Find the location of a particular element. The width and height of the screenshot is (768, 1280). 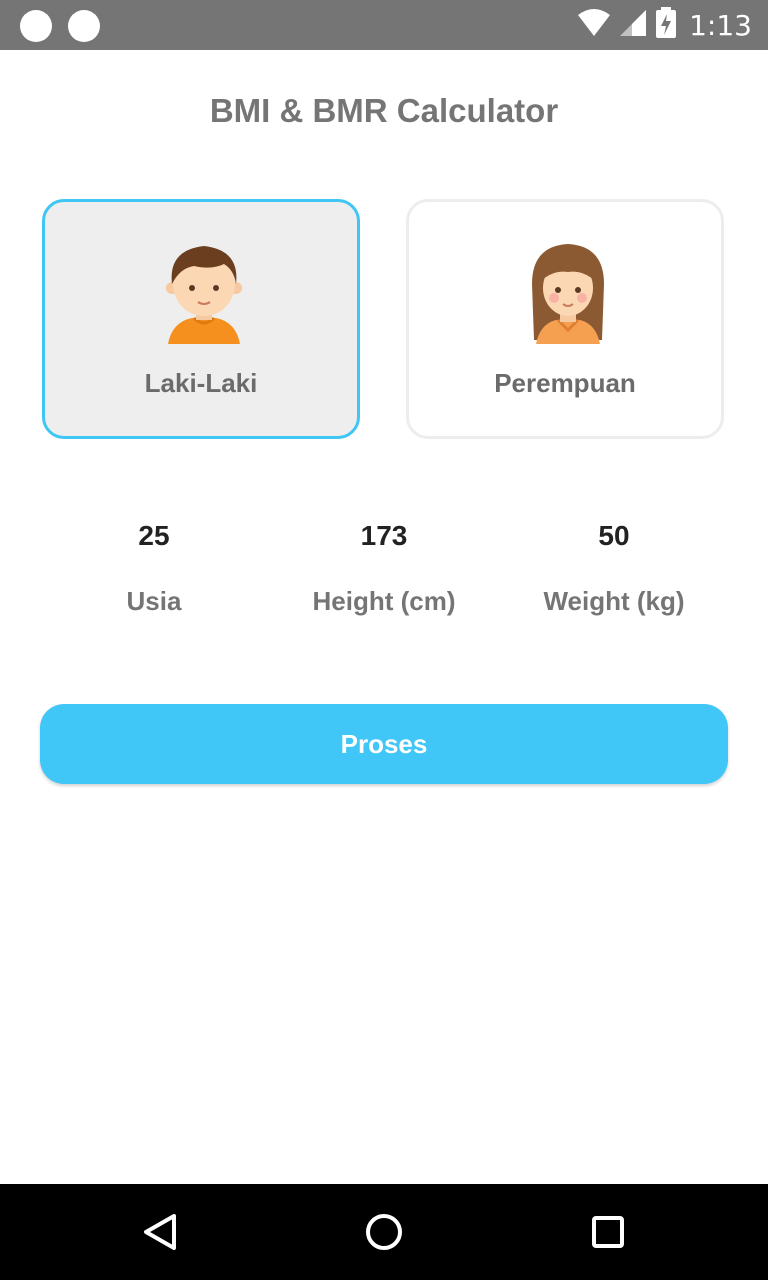

girl-avatar-icon is located at coordinates (568, 294).